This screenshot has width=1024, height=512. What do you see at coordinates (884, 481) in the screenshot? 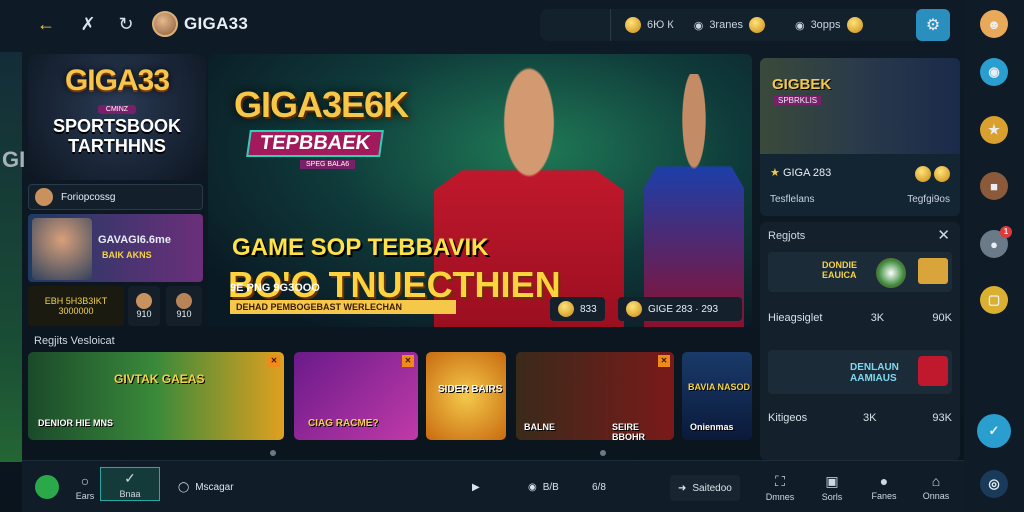
I see `user-icon: ●` at bounding box center [884, 481].